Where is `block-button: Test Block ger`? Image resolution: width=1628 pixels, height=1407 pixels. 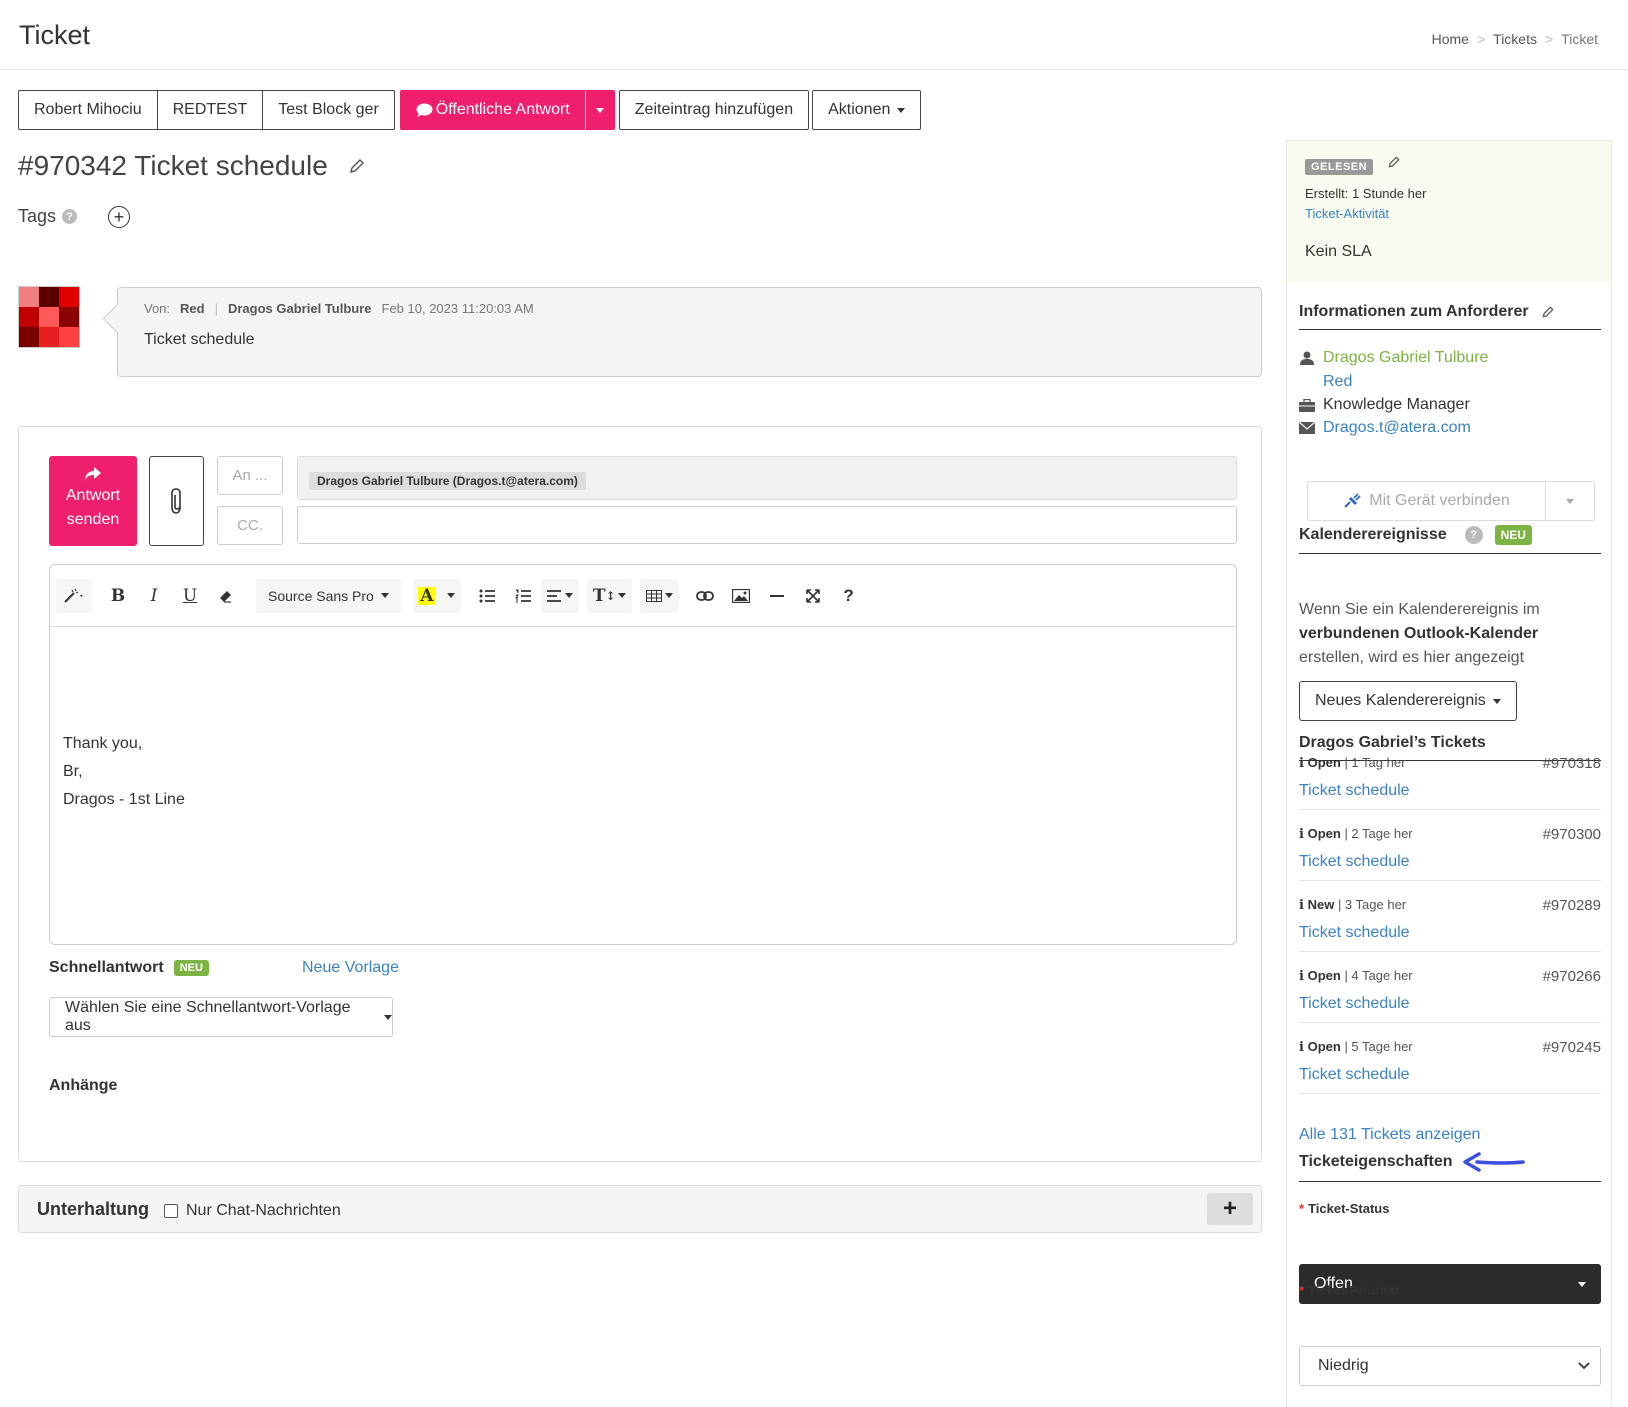 block-button: Test Block ger is located at coordinates (328, 110).